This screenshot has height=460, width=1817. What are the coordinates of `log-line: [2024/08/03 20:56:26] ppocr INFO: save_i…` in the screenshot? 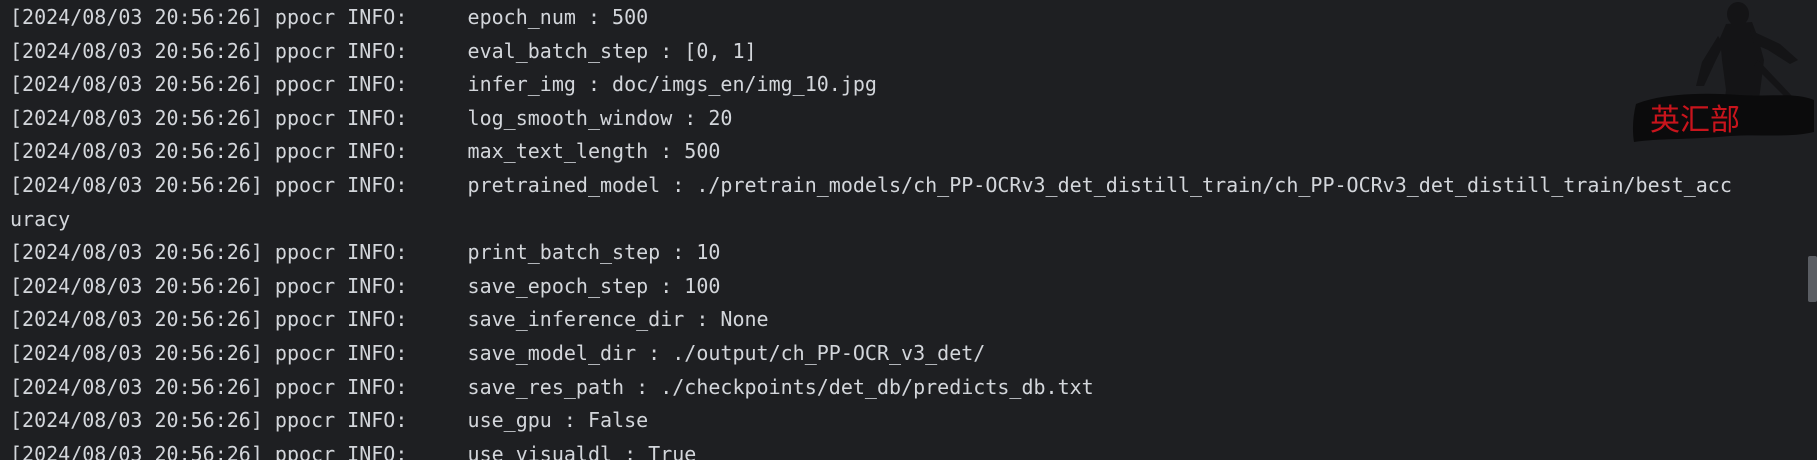 It's located at (389, 319).